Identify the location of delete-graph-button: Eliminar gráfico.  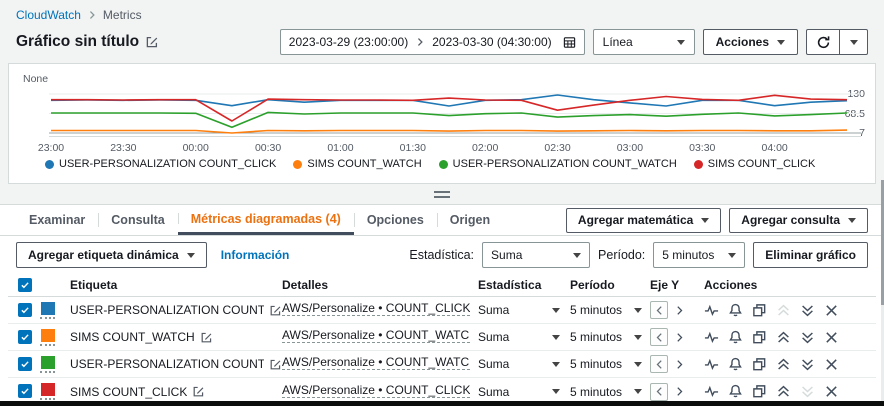
(810, 255).